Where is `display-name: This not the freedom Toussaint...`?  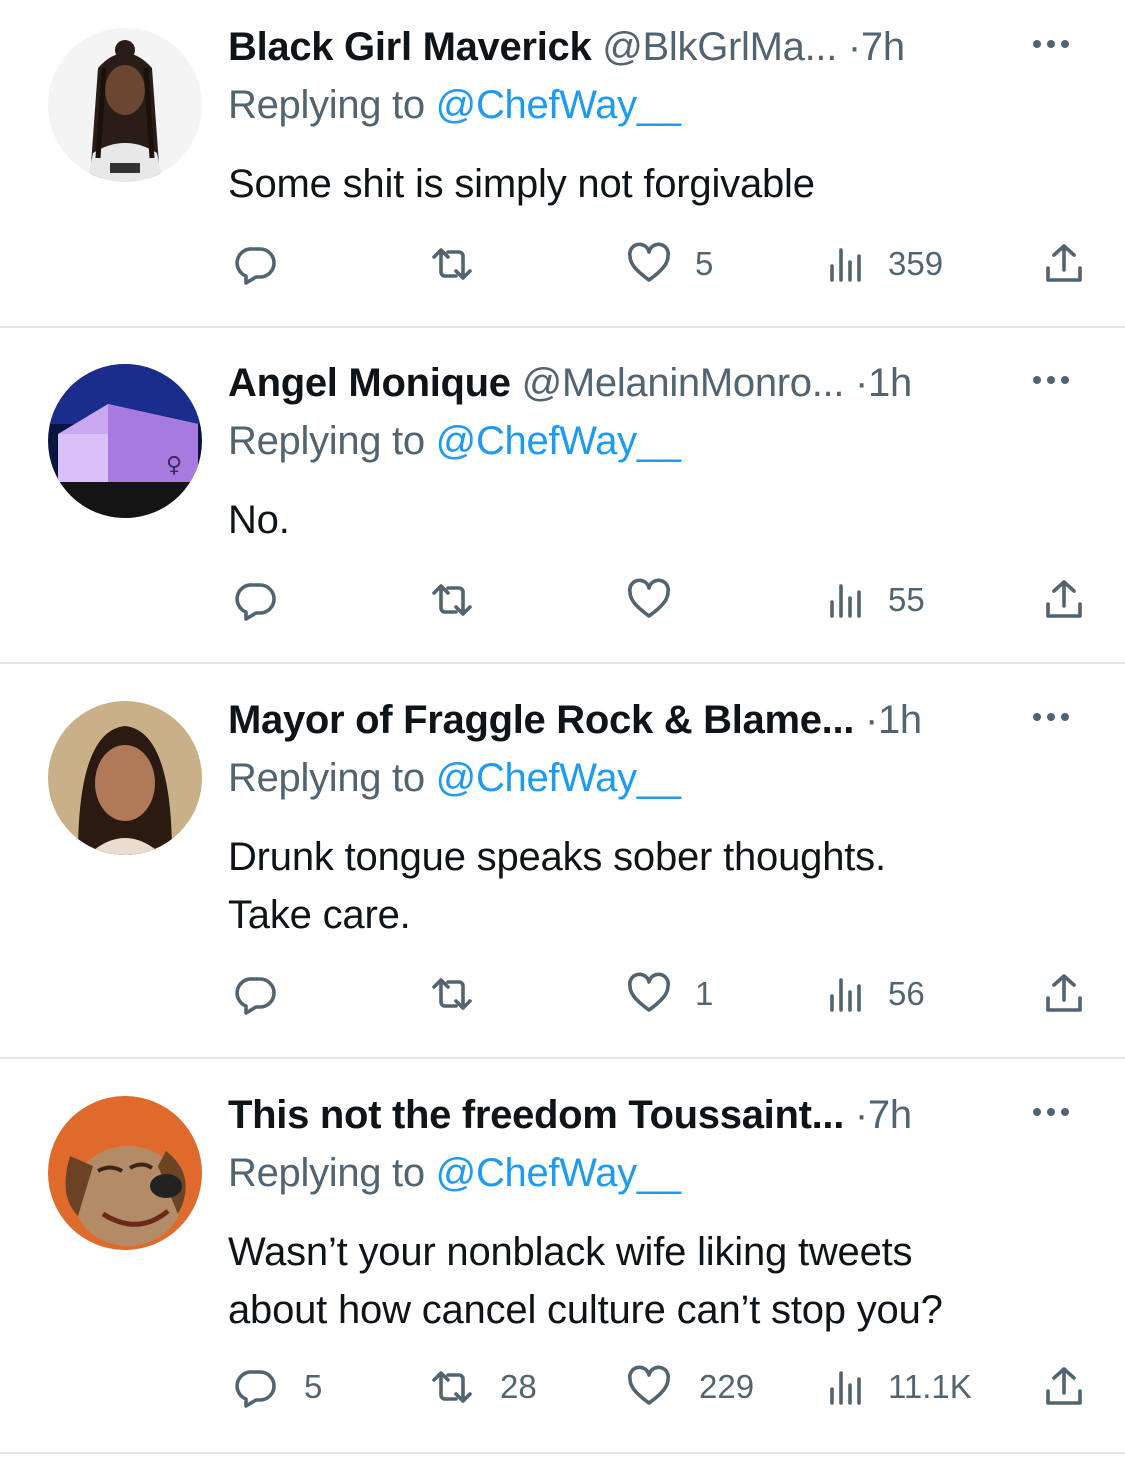
display-name: This not the freedom Toussaint... is located at coordinates (536, 1115).